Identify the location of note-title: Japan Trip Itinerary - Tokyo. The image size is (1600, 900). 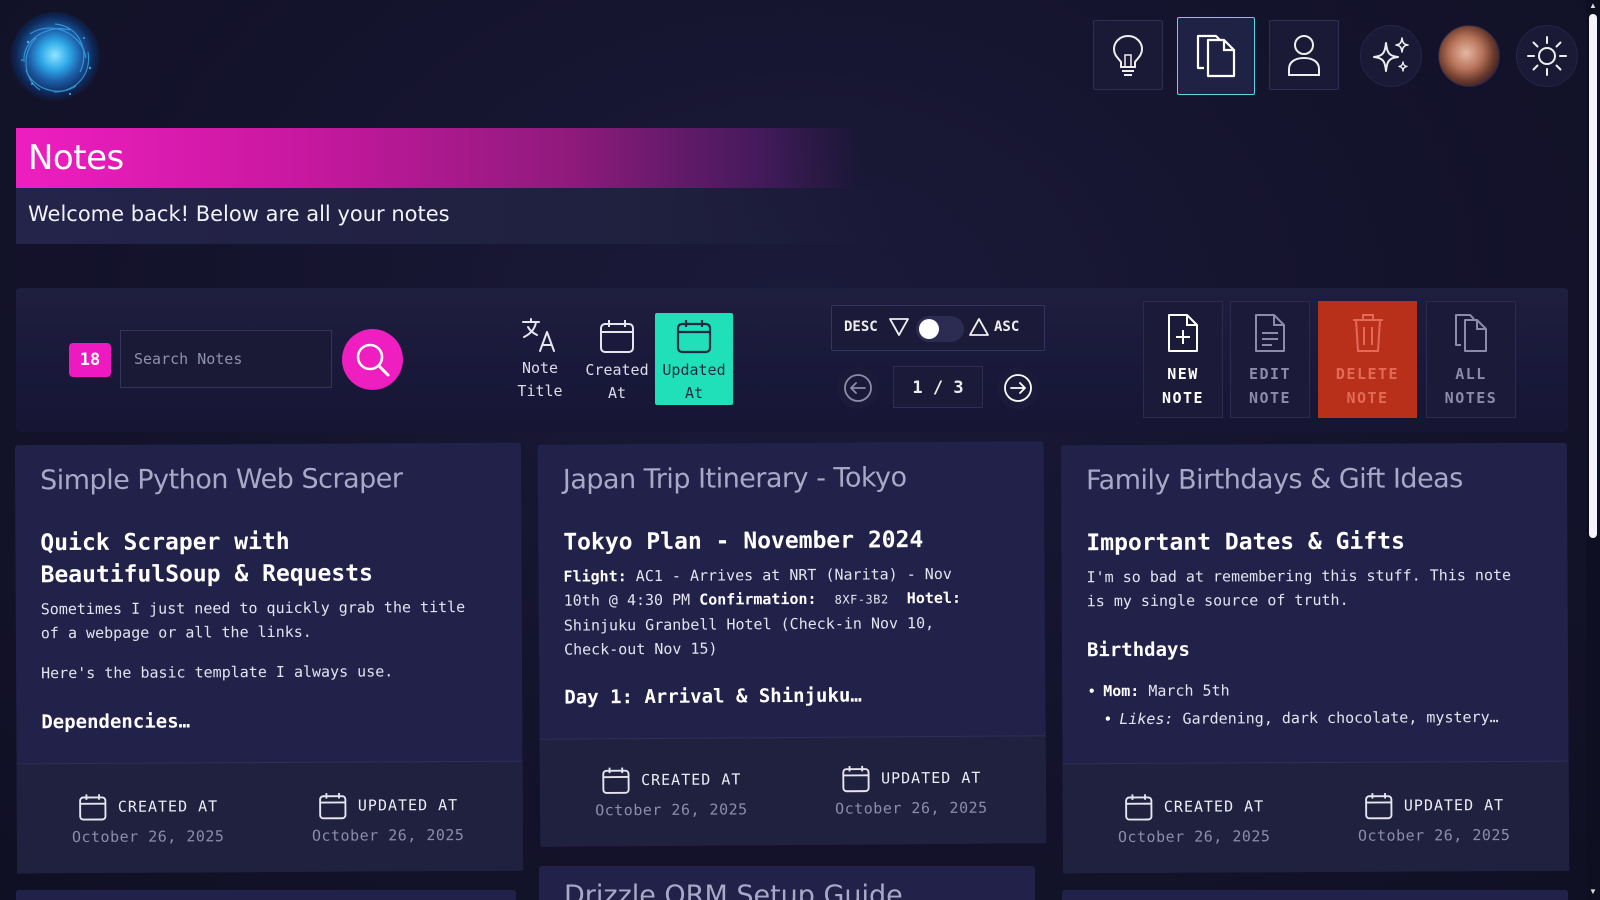
(734, 479).